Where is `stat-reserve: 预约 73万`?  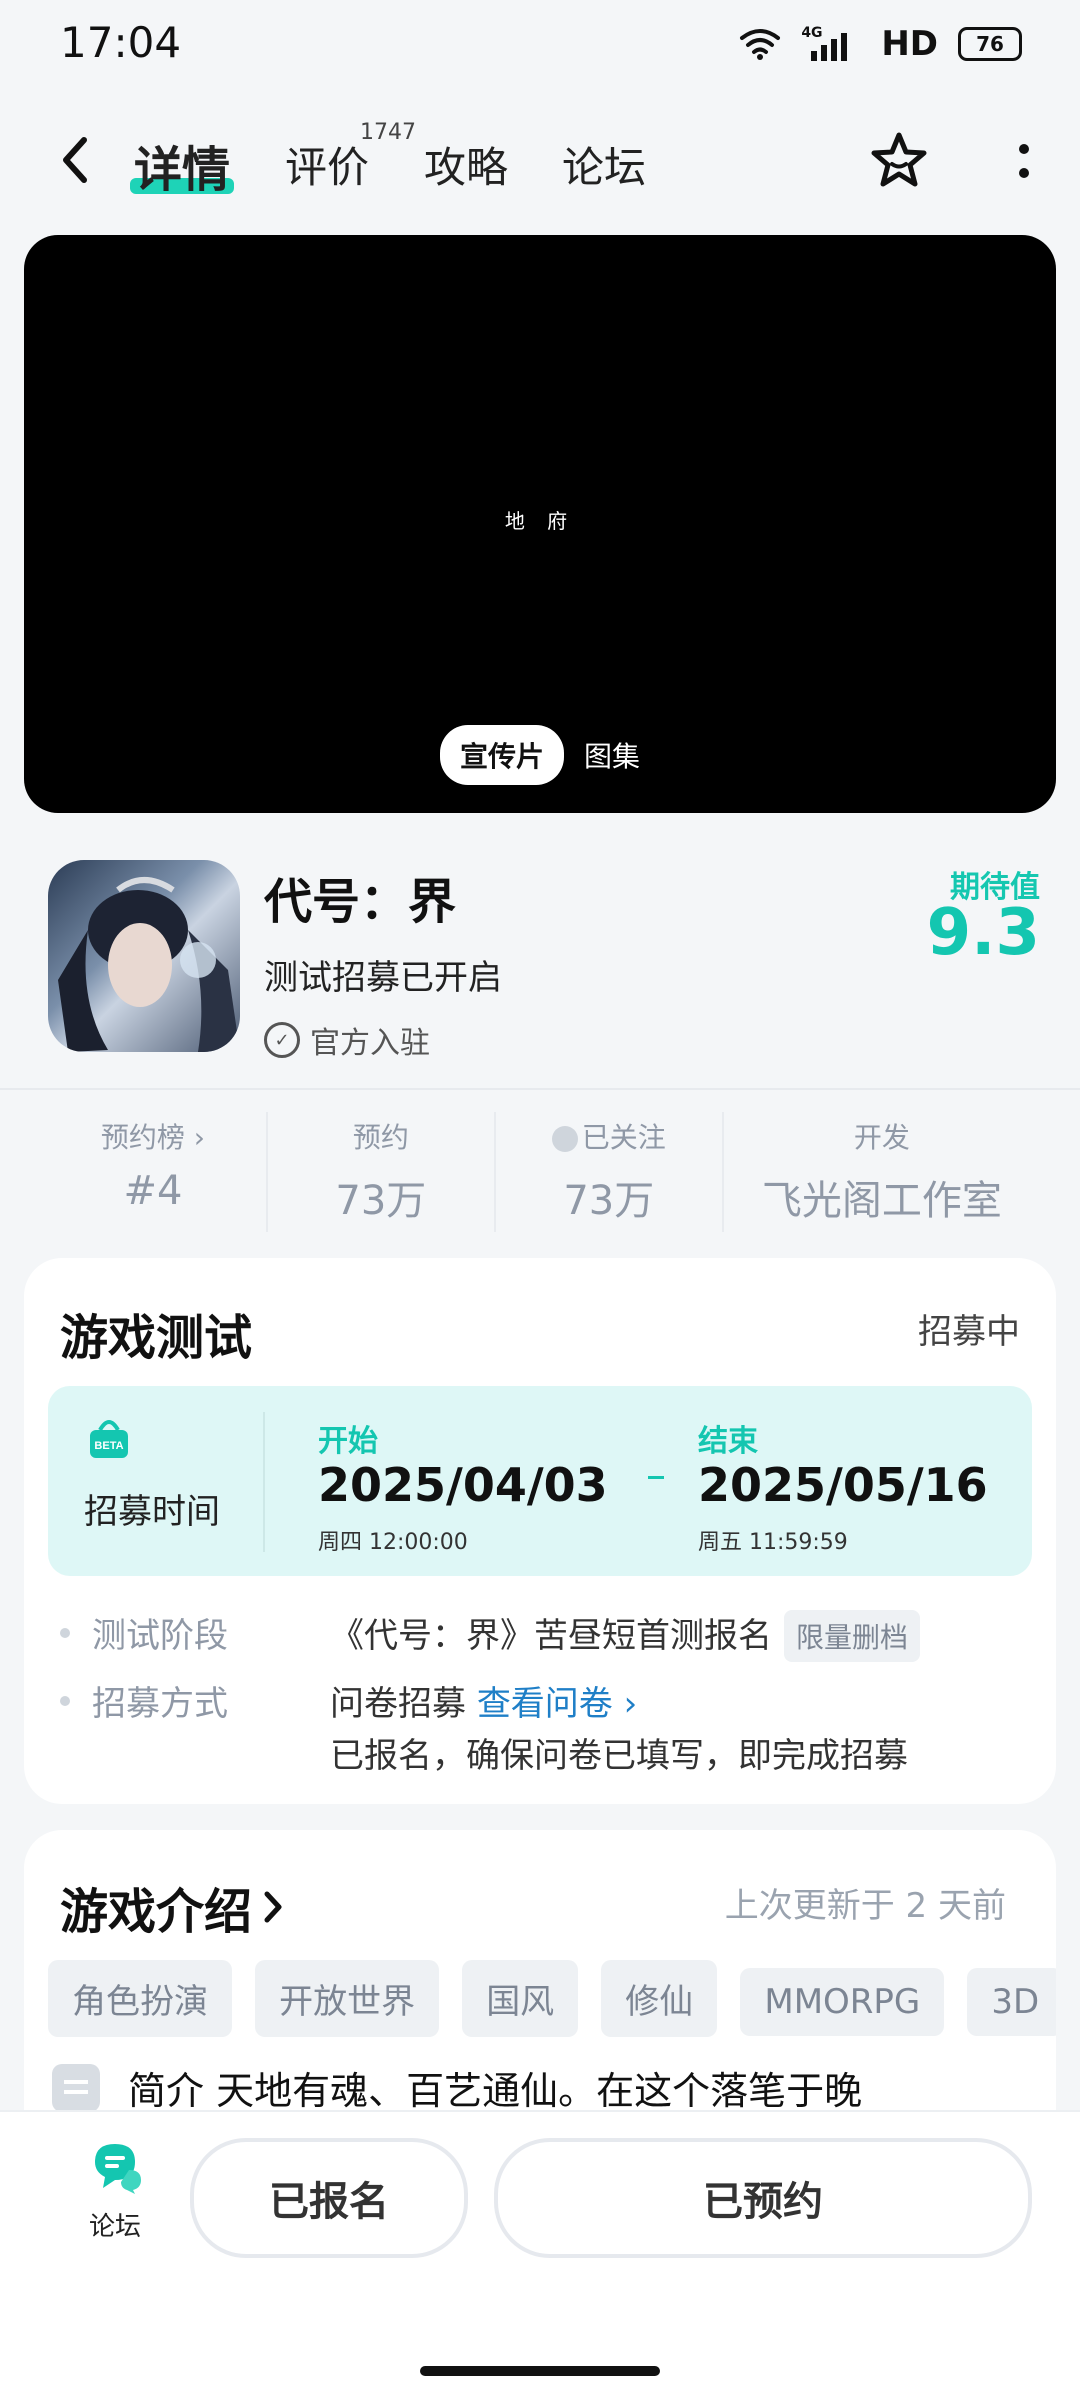
stat-reserve: 预约 73万 is located at coordinates (382, 1172).